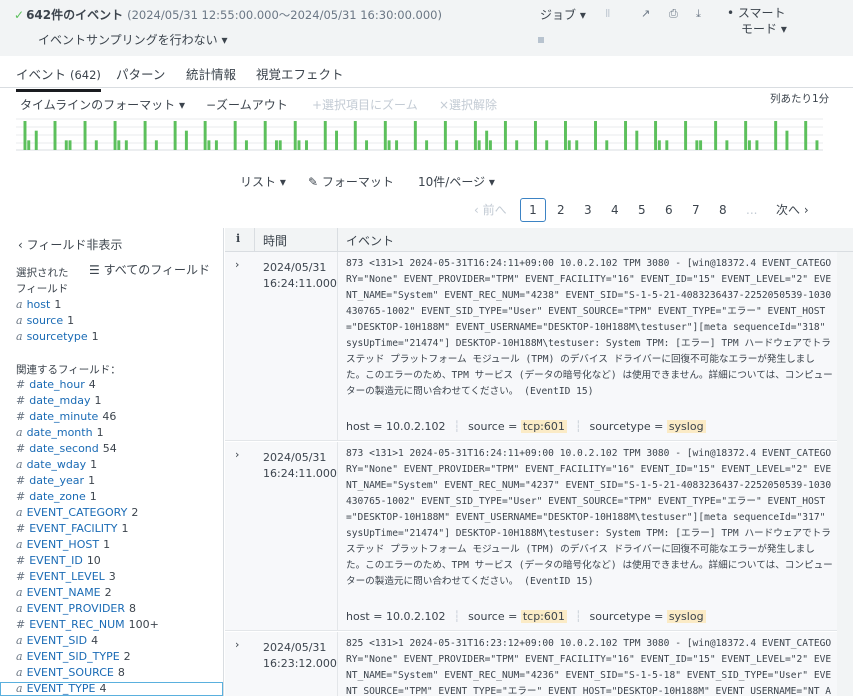 The image size is (853, 696). Describe the element at coordinates (58, 401) in the screenshot. I see `field-item-date-mday: # date_mday 1` at that location.